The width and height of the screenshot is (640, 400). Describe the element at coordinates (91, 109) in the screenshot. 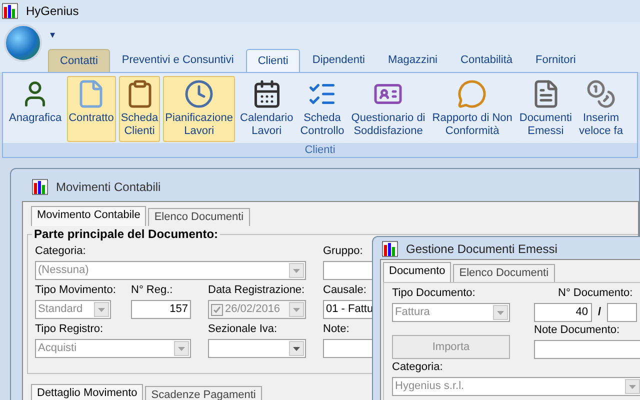

I see `ribbon-button: Contratto` at that location.